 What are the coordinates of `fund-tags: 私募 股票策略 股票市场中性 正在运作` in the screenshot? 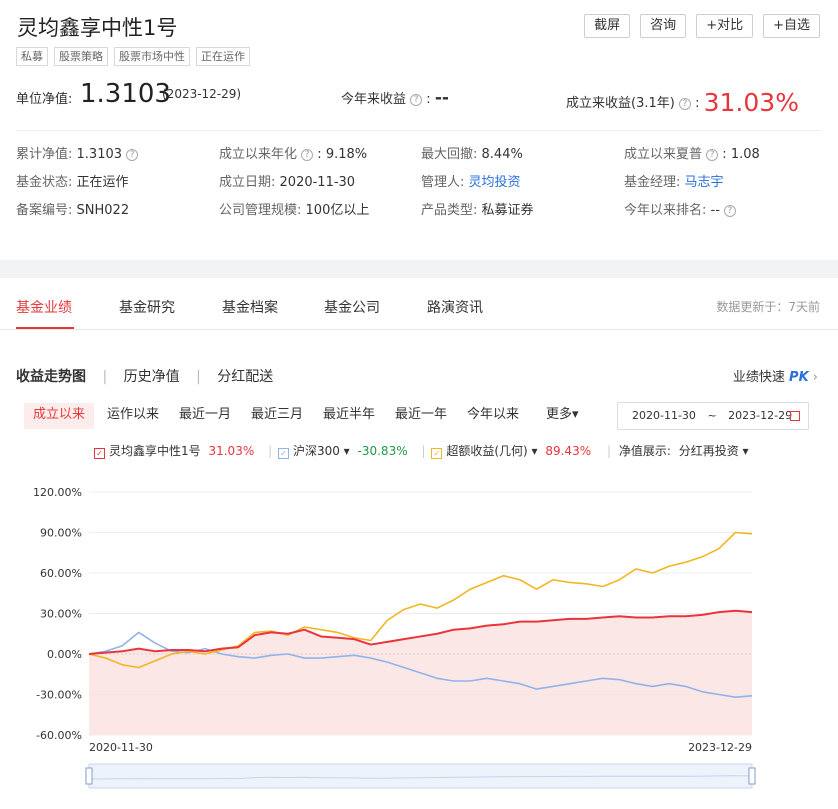 It's located at (133, 56).